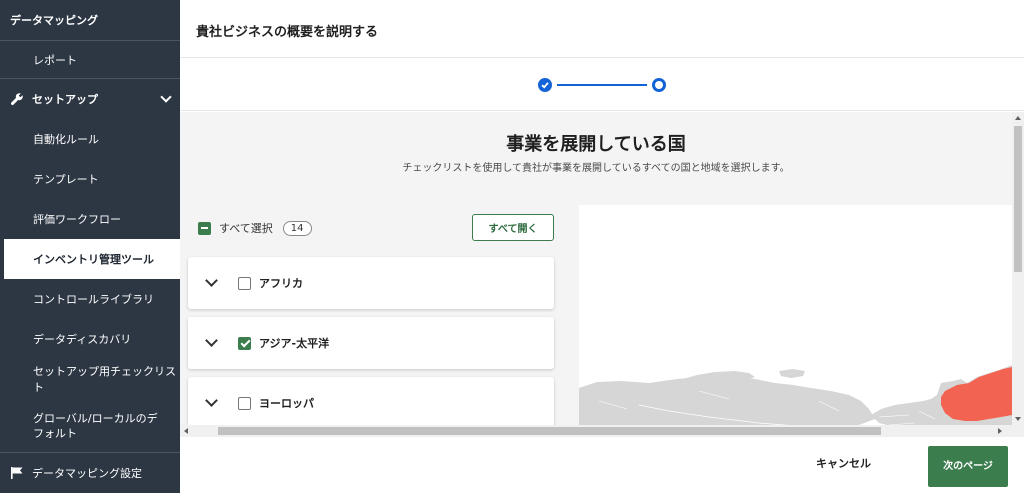 The image size is (1024, 493). I want to click on next-page-button: 次のページ, so click(968, 466).